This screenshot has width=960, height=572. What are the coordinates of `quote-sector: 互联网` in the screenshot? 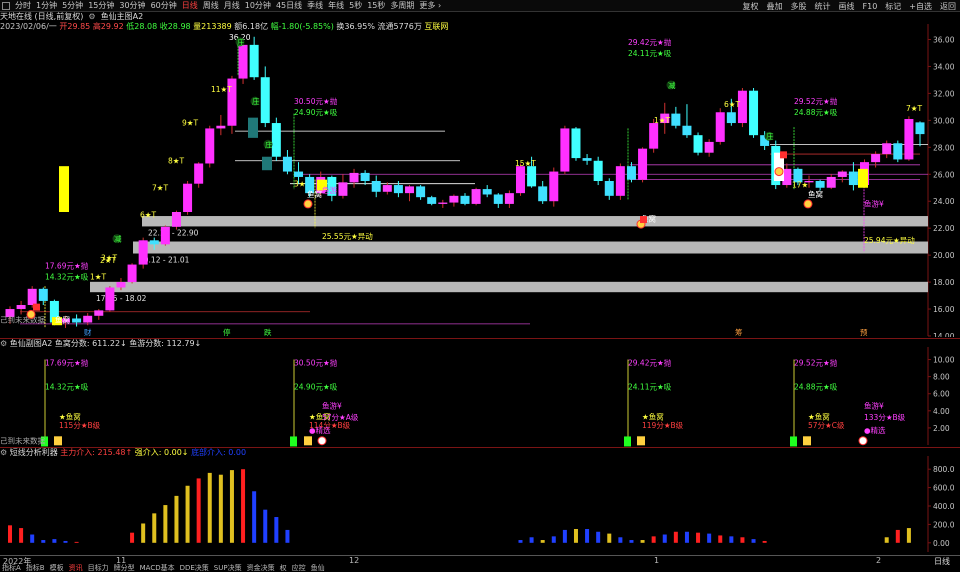 It's located at (436, 26).